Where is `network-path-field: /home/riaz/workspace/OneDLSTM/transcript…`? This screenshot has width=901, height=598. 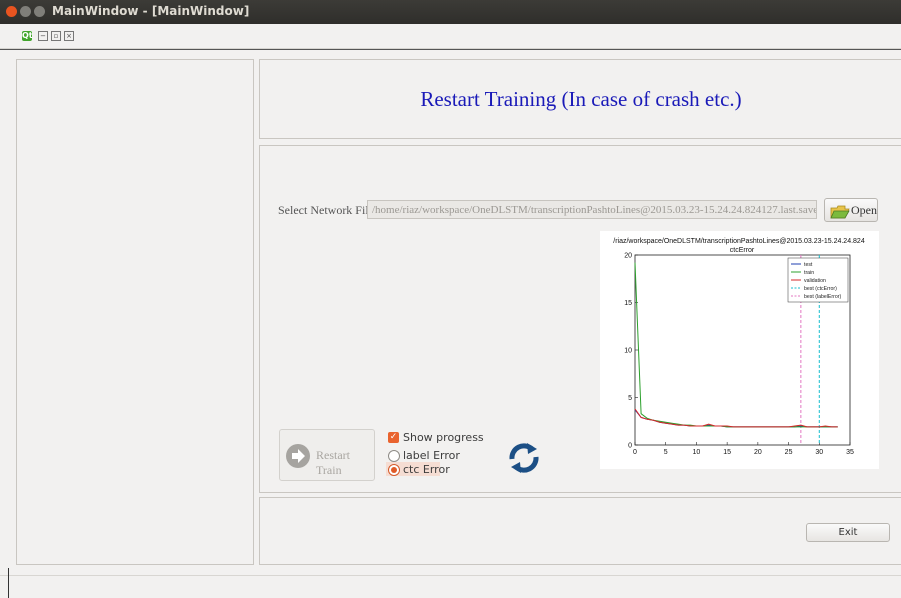 network-path-field: /home/riaz/workspace/OneDLSTM/transcript… is located at coordinates (592, 209).